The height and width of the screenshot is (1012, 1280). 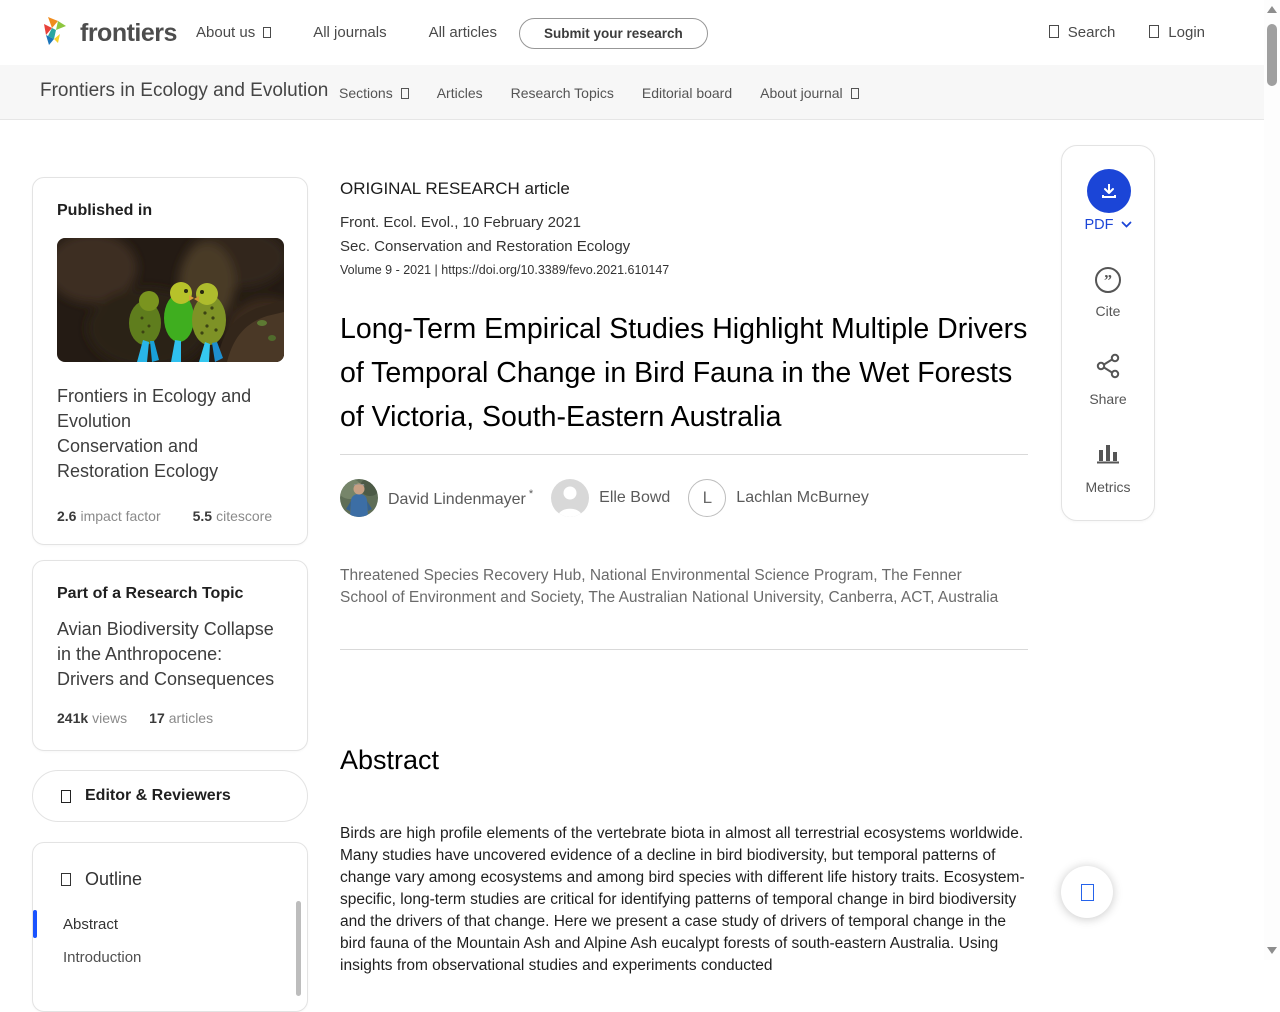 I want to click on share-icon, so click(x=1108, y=366).